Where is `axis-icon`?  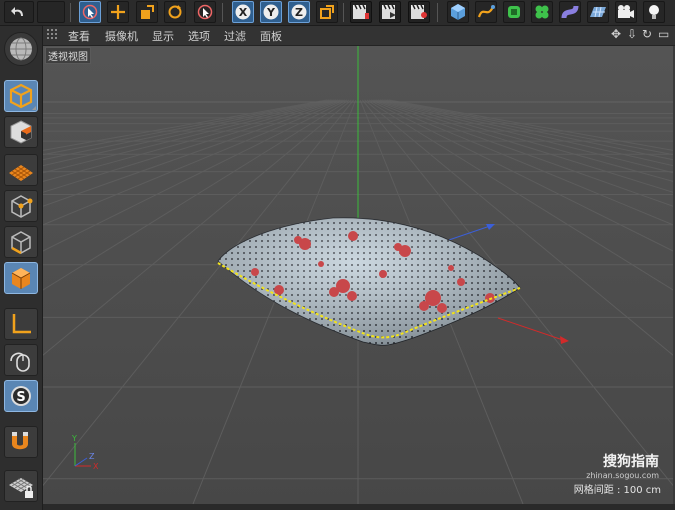 axis-icon is located at coordinates (21, 324).